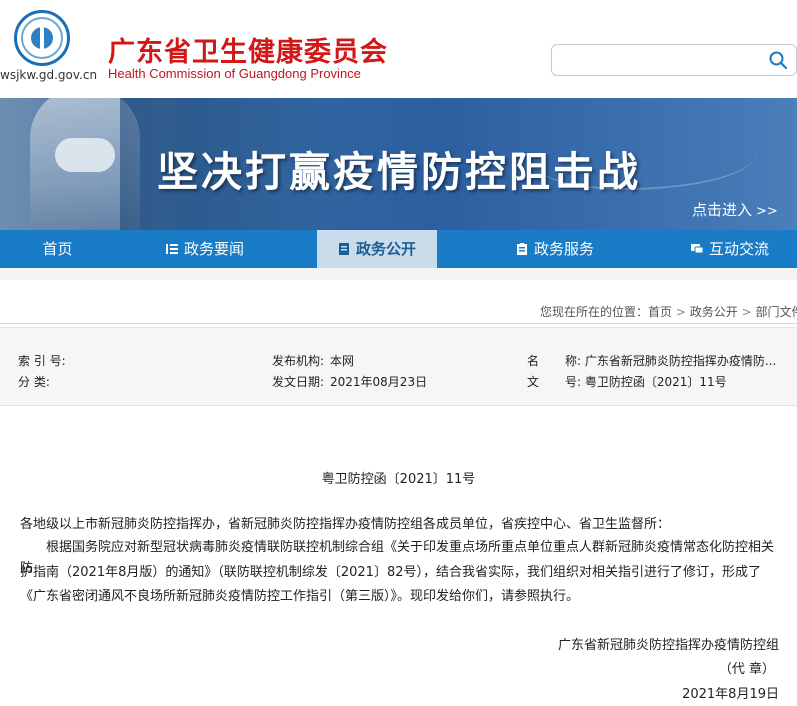 This screenshot has height=706, width=797. I want to click on main-nav: 首页 政务要闻 政务公开 政务服务 互动交流, so click(398, 249).